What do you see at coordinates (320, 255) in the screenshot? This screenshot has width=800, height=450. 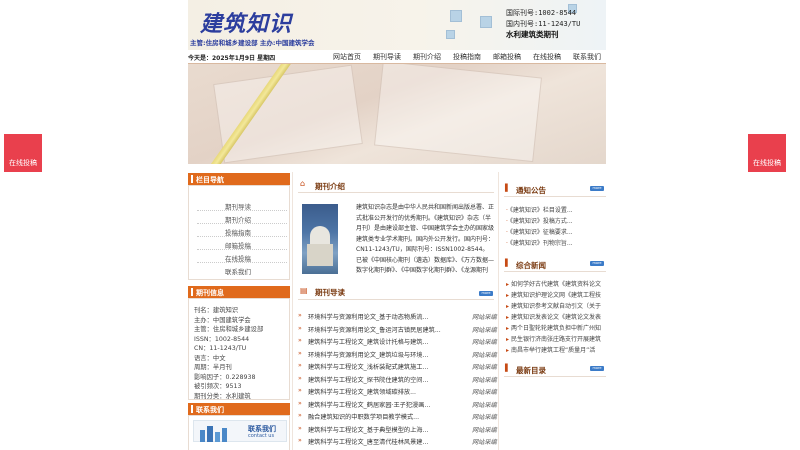 I see `cover-pavilion-base` at bounding box center [320, 255].